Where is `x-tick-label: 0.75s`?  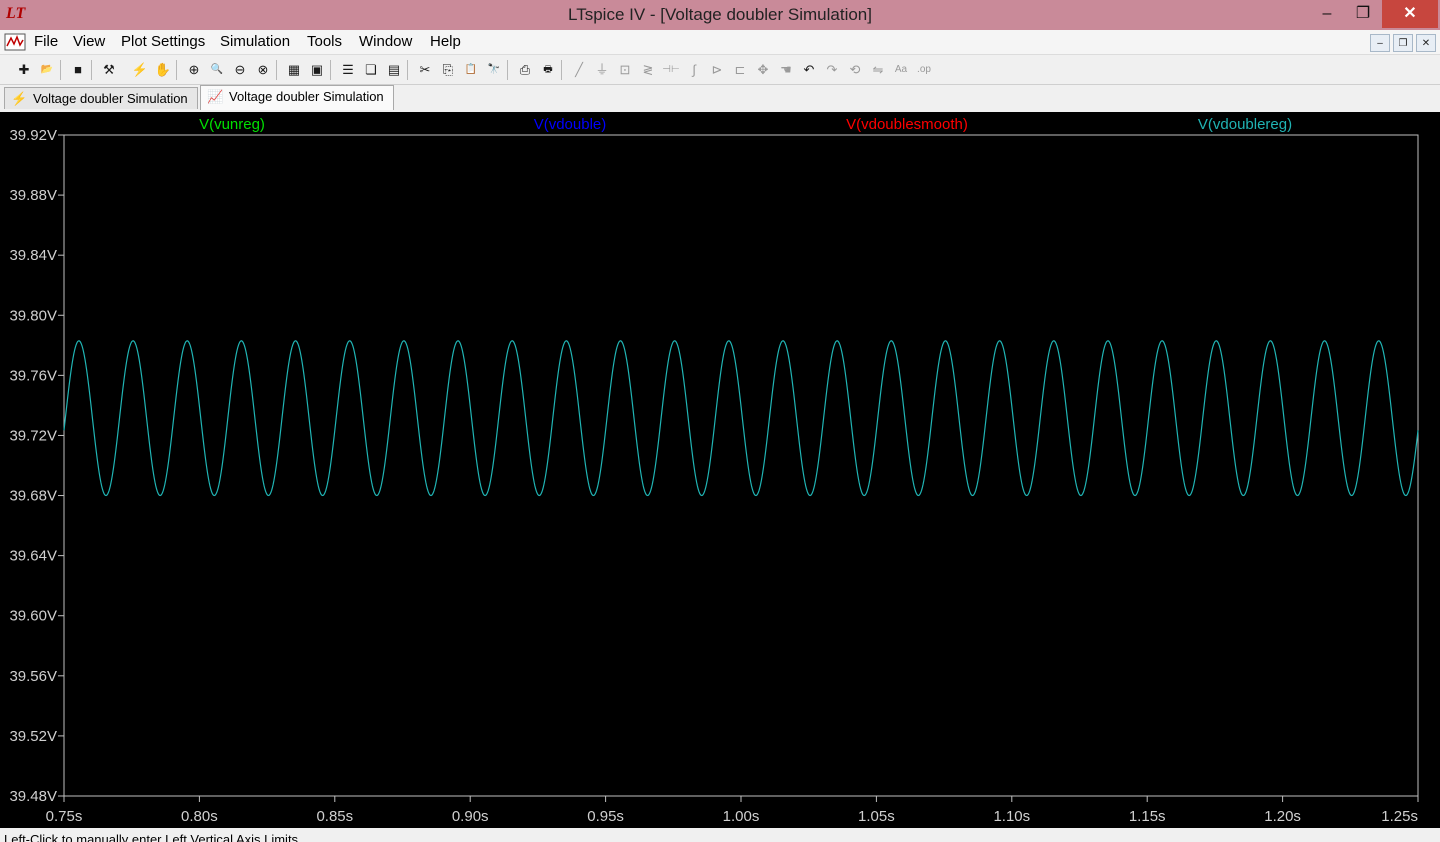 x-tick-label: 0.75s is located at coordinates (64, 816).